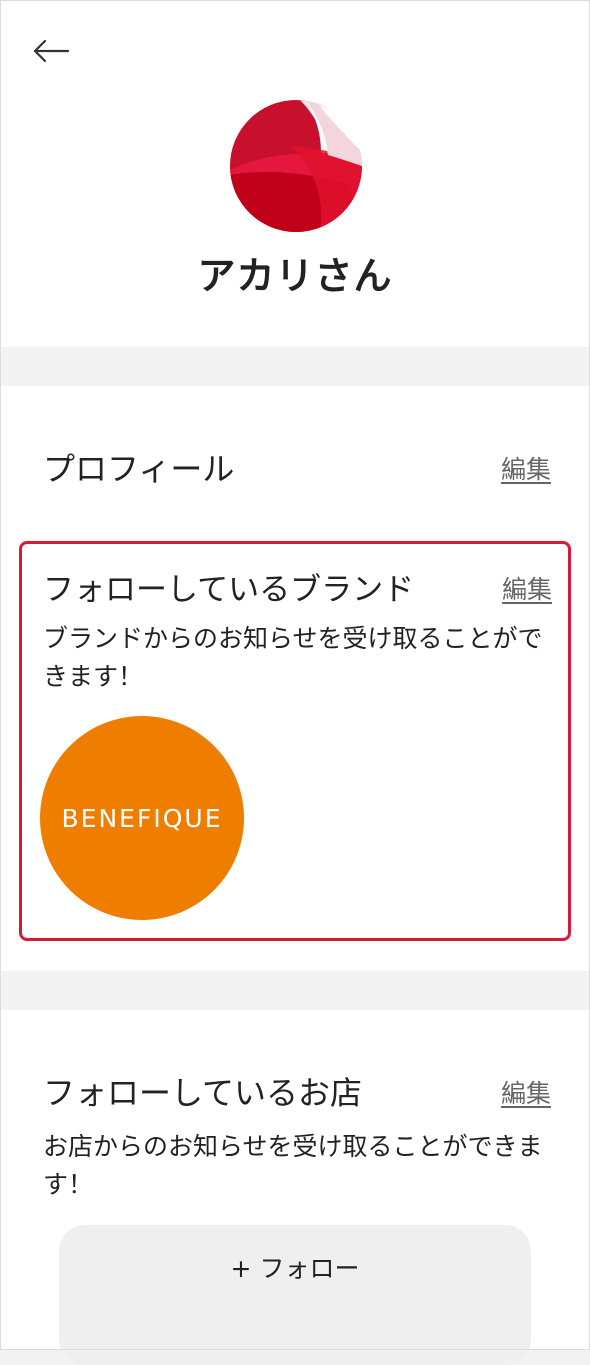 Image resolution: width=590 pixels, height=1365 pixels. I want to click on back-button, so click(51, 51).